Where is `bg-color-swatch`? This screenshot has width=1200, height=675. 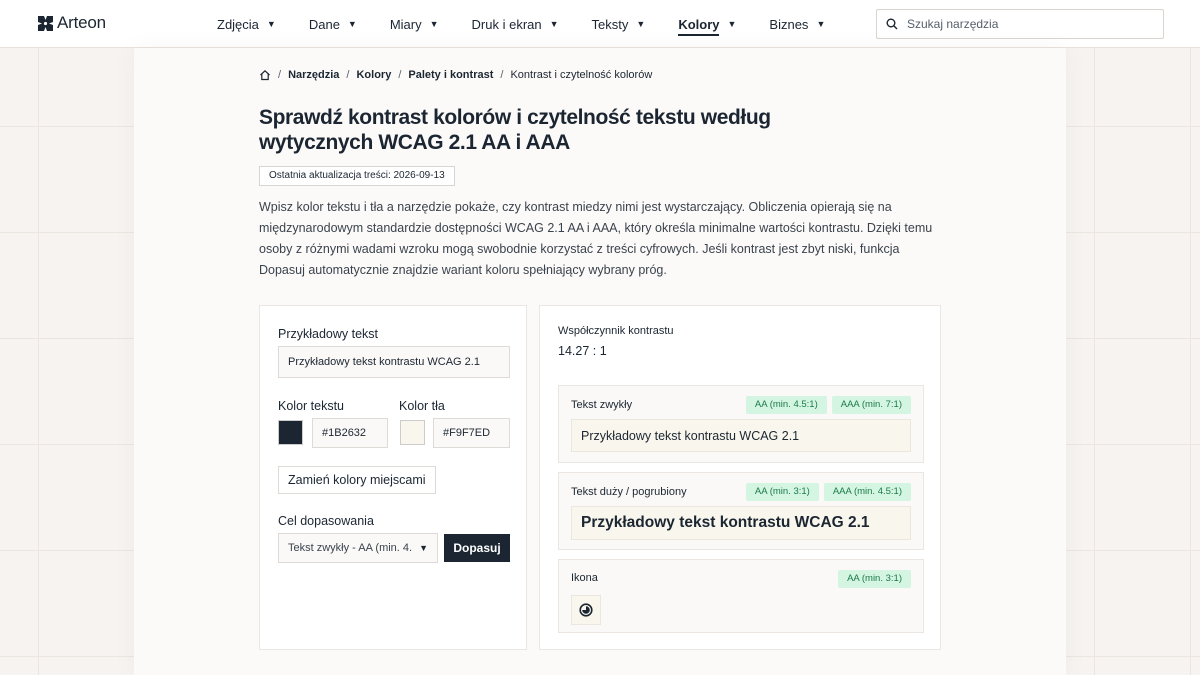 bg-color-swatch is located at coordinates (412, 432).